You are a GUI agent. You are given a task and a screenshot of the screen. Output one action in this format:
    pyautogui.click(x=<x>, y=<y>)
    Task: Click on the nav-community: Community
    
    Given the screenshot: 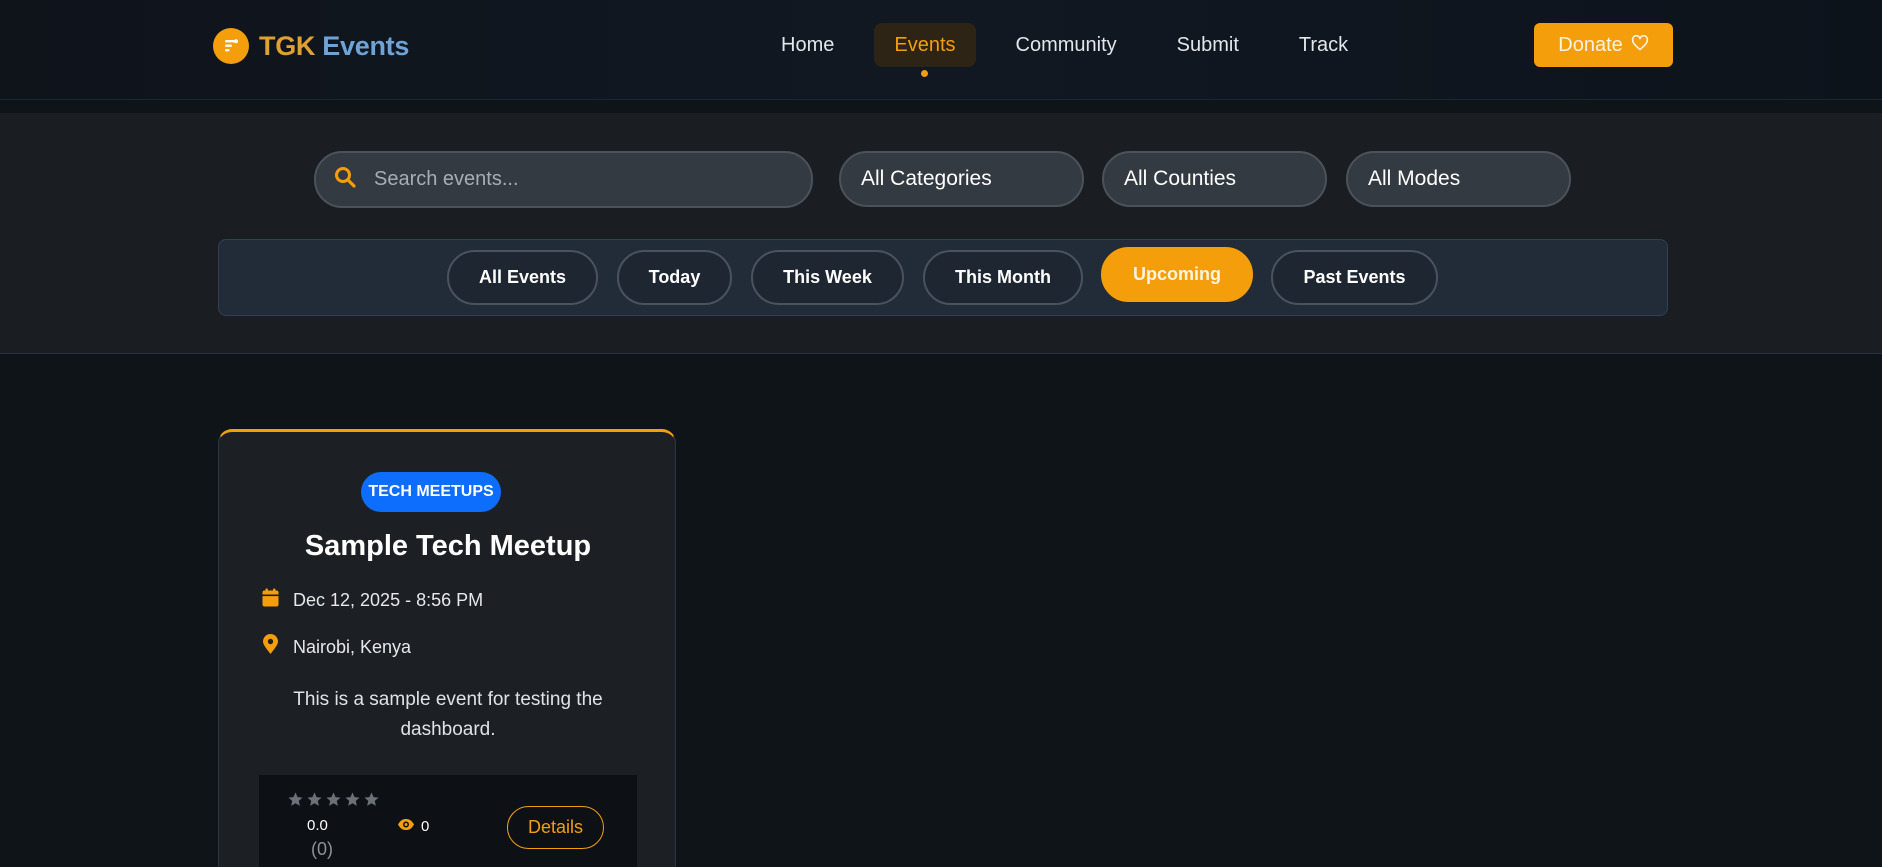 What is the action you would take?
    pyautogui.click(x=1066, y=45)
    